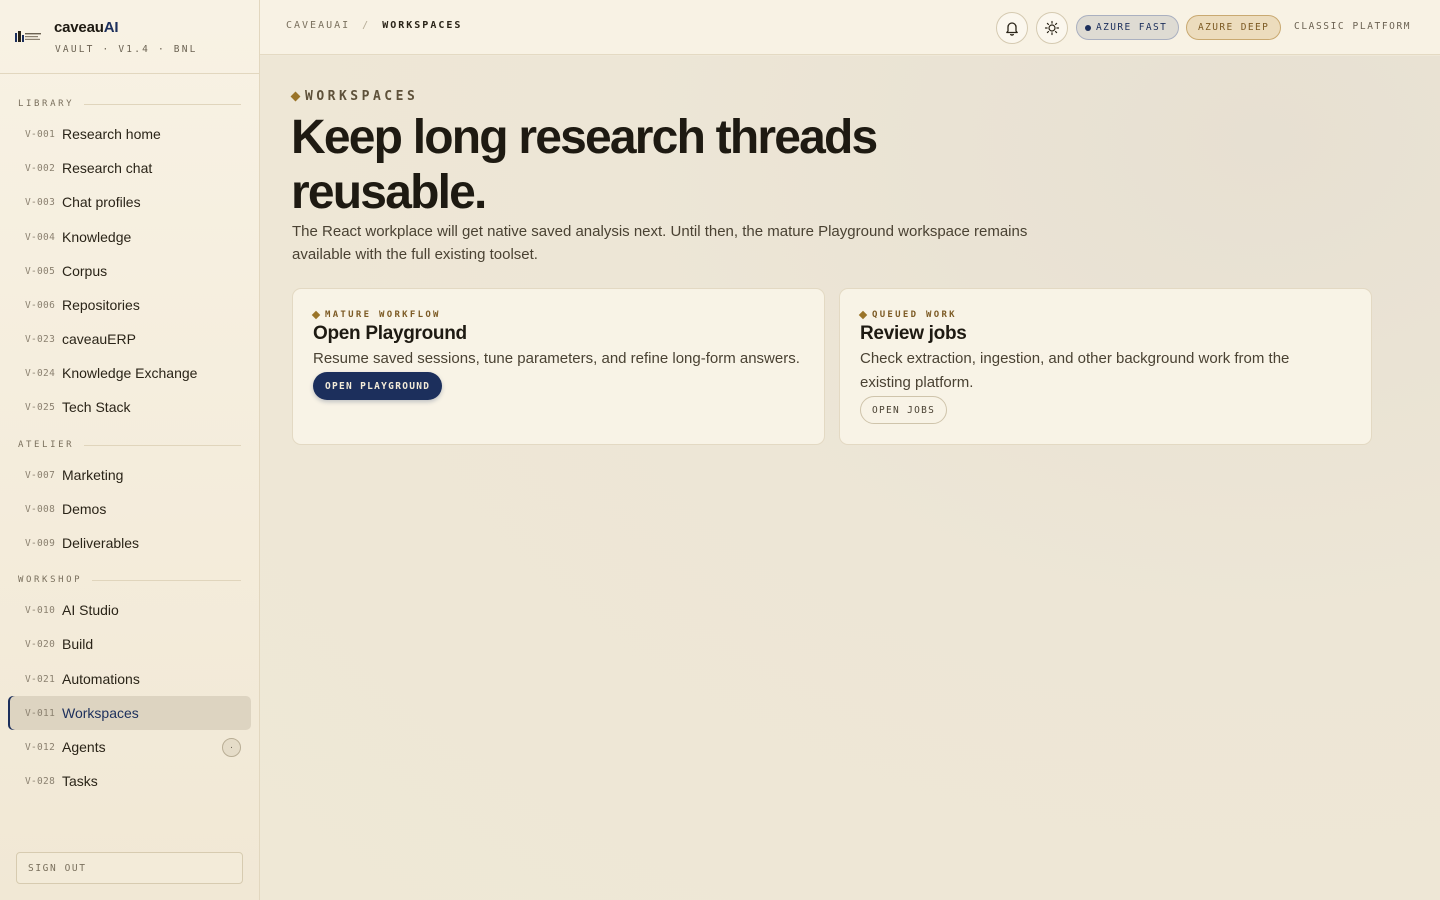  What do you see at coordinates (1128, 27) in the screenshot?
I see `azure-fast-toggle: AZURE FAST` at bounding box center [1128, 27].